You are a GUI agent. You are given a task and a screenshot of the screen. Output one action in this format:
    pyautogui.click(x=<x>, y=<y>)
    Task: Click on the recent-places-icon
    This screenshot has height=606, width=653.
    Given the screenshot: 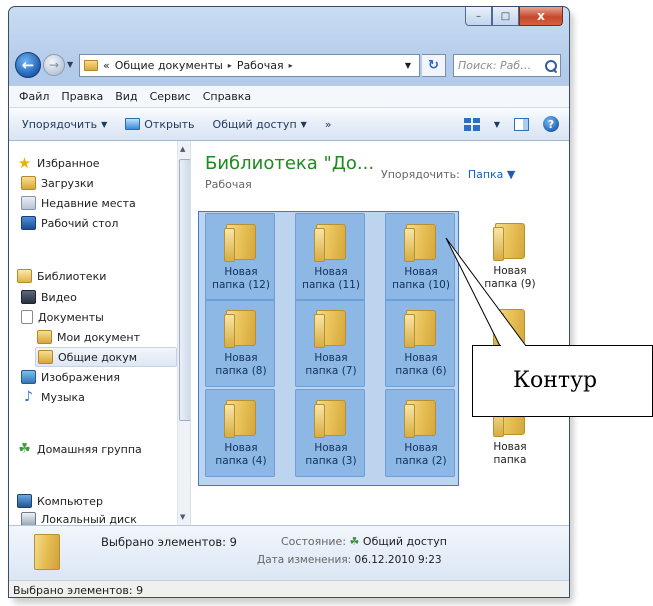 What is the action you would take?
    pyautogui.click(x=28, y=203)
    